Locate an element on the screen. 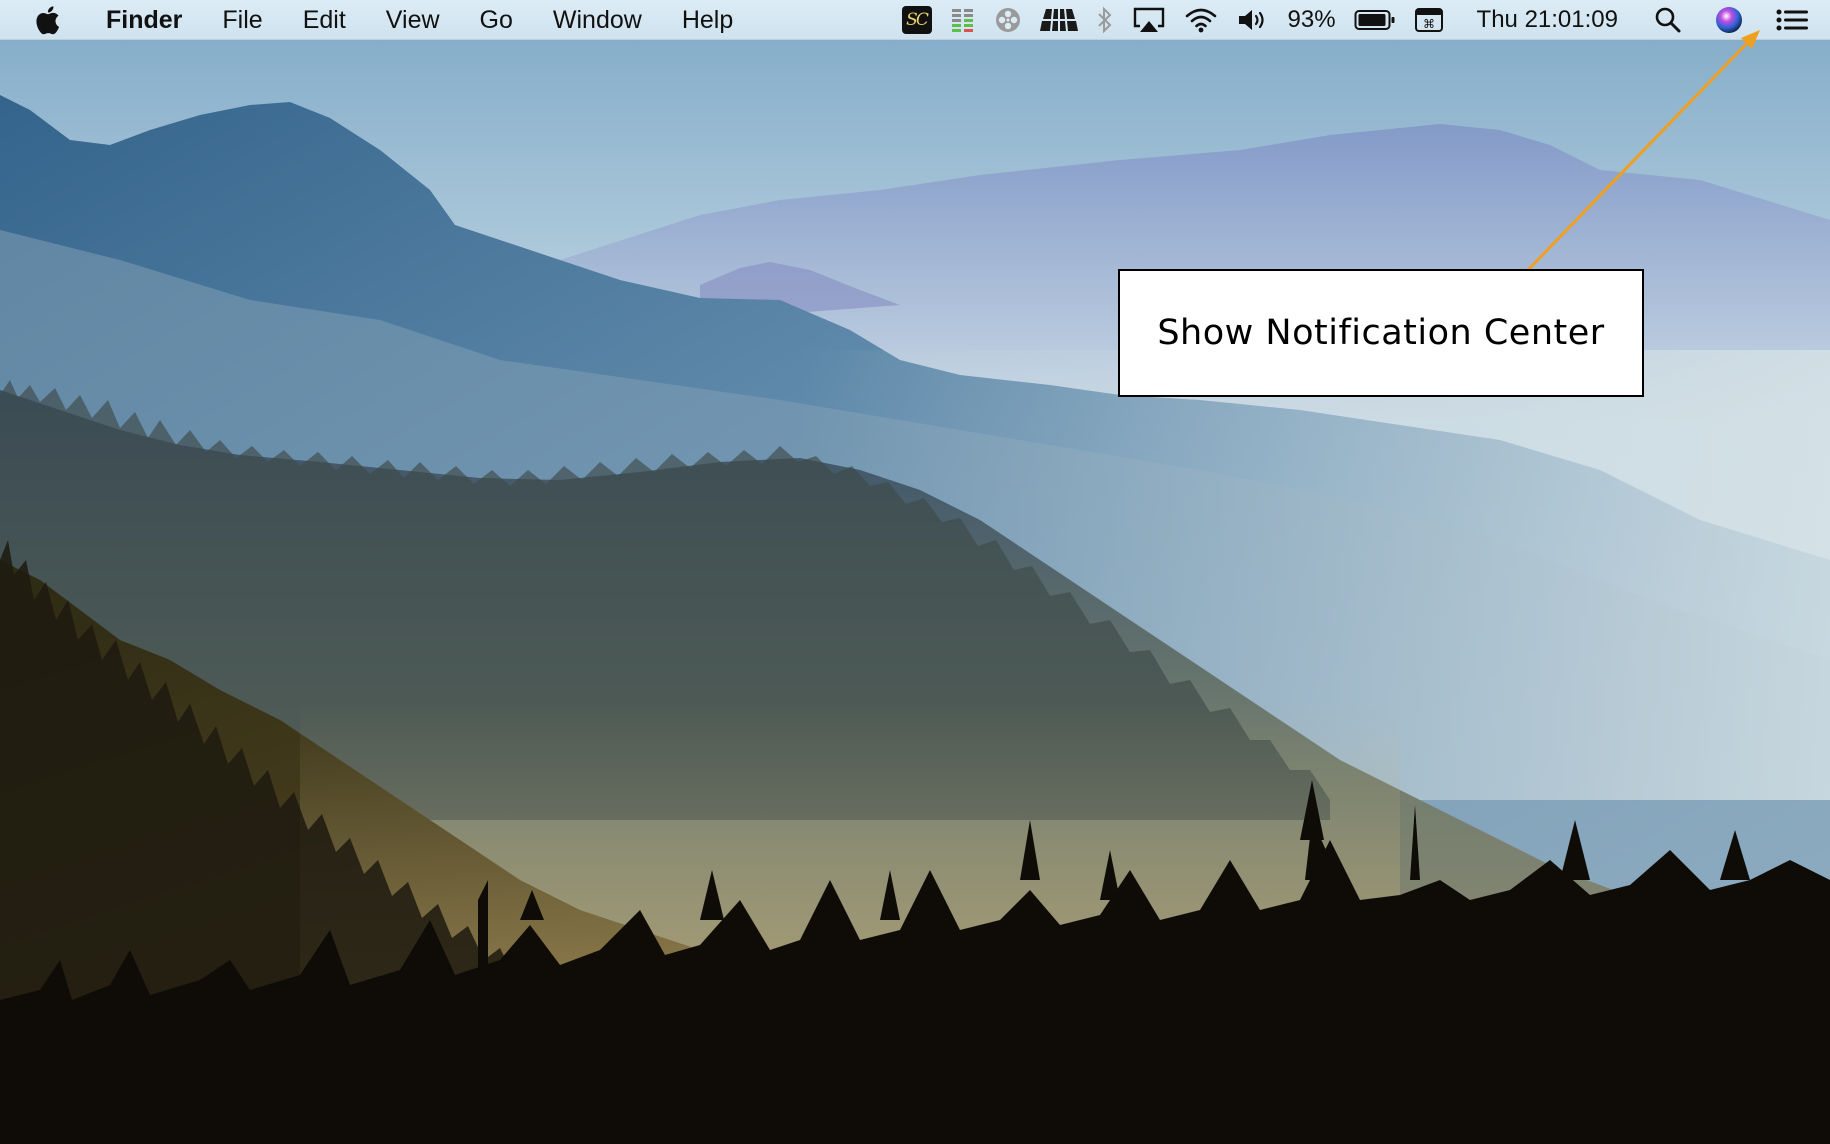 Image resolution: width=1830 pixels, height=1144 pixels. apple-logo-icon is located at coordinates (48, 19).